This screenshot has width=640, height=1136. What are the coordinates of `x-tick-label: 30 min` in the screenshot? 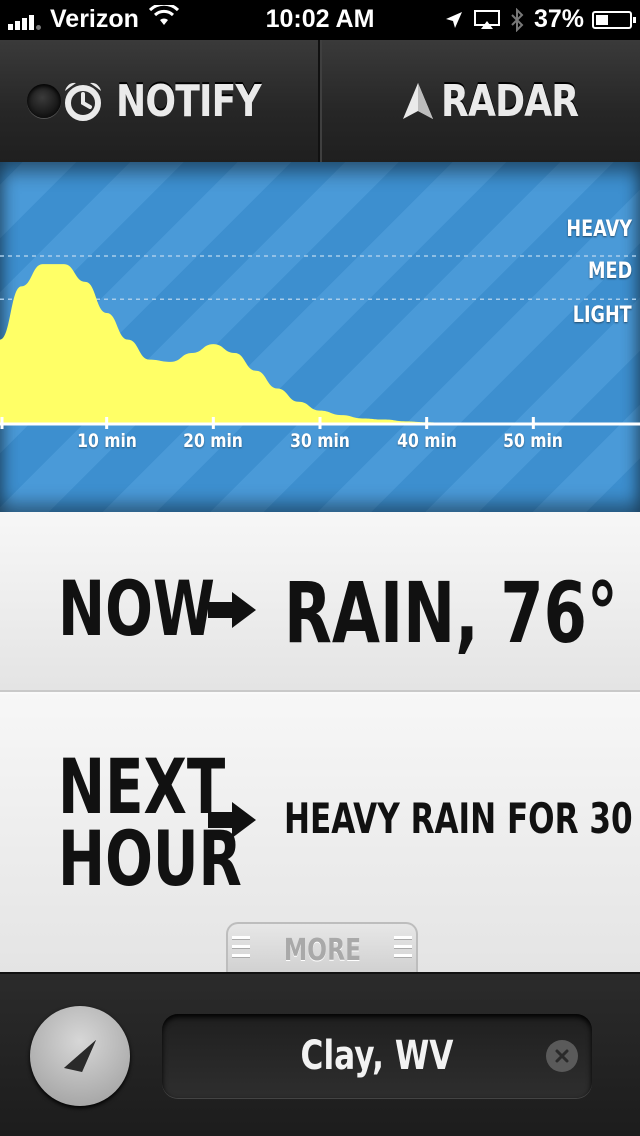 It's located at (320, 441).